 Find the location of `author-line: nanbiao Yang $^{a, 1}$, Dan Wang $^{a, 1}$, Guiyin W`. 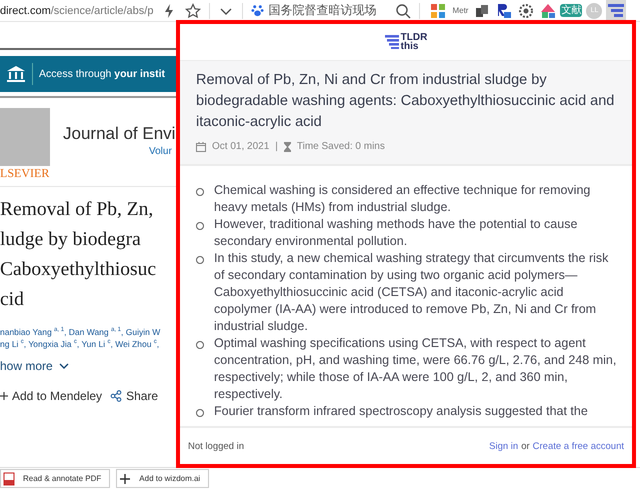

author-line: nanbiao Yang $^{a, 1}$, Dan Wang $^{a, 1}$, Guiyin W is located at coordinates (88, 332).